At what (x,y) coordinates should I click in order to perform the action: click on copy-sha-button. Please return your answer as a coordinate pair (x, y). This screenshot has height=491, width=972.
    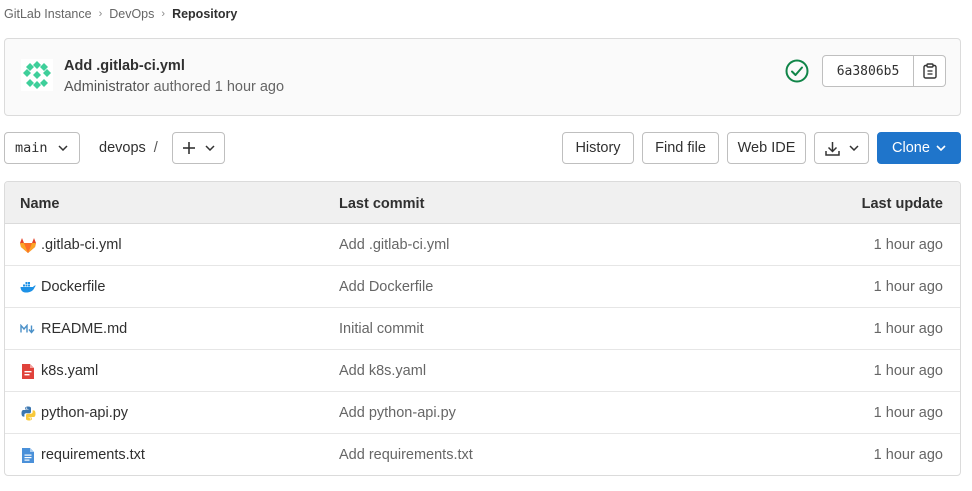
    Looking at the image, I should click on (930, 71).